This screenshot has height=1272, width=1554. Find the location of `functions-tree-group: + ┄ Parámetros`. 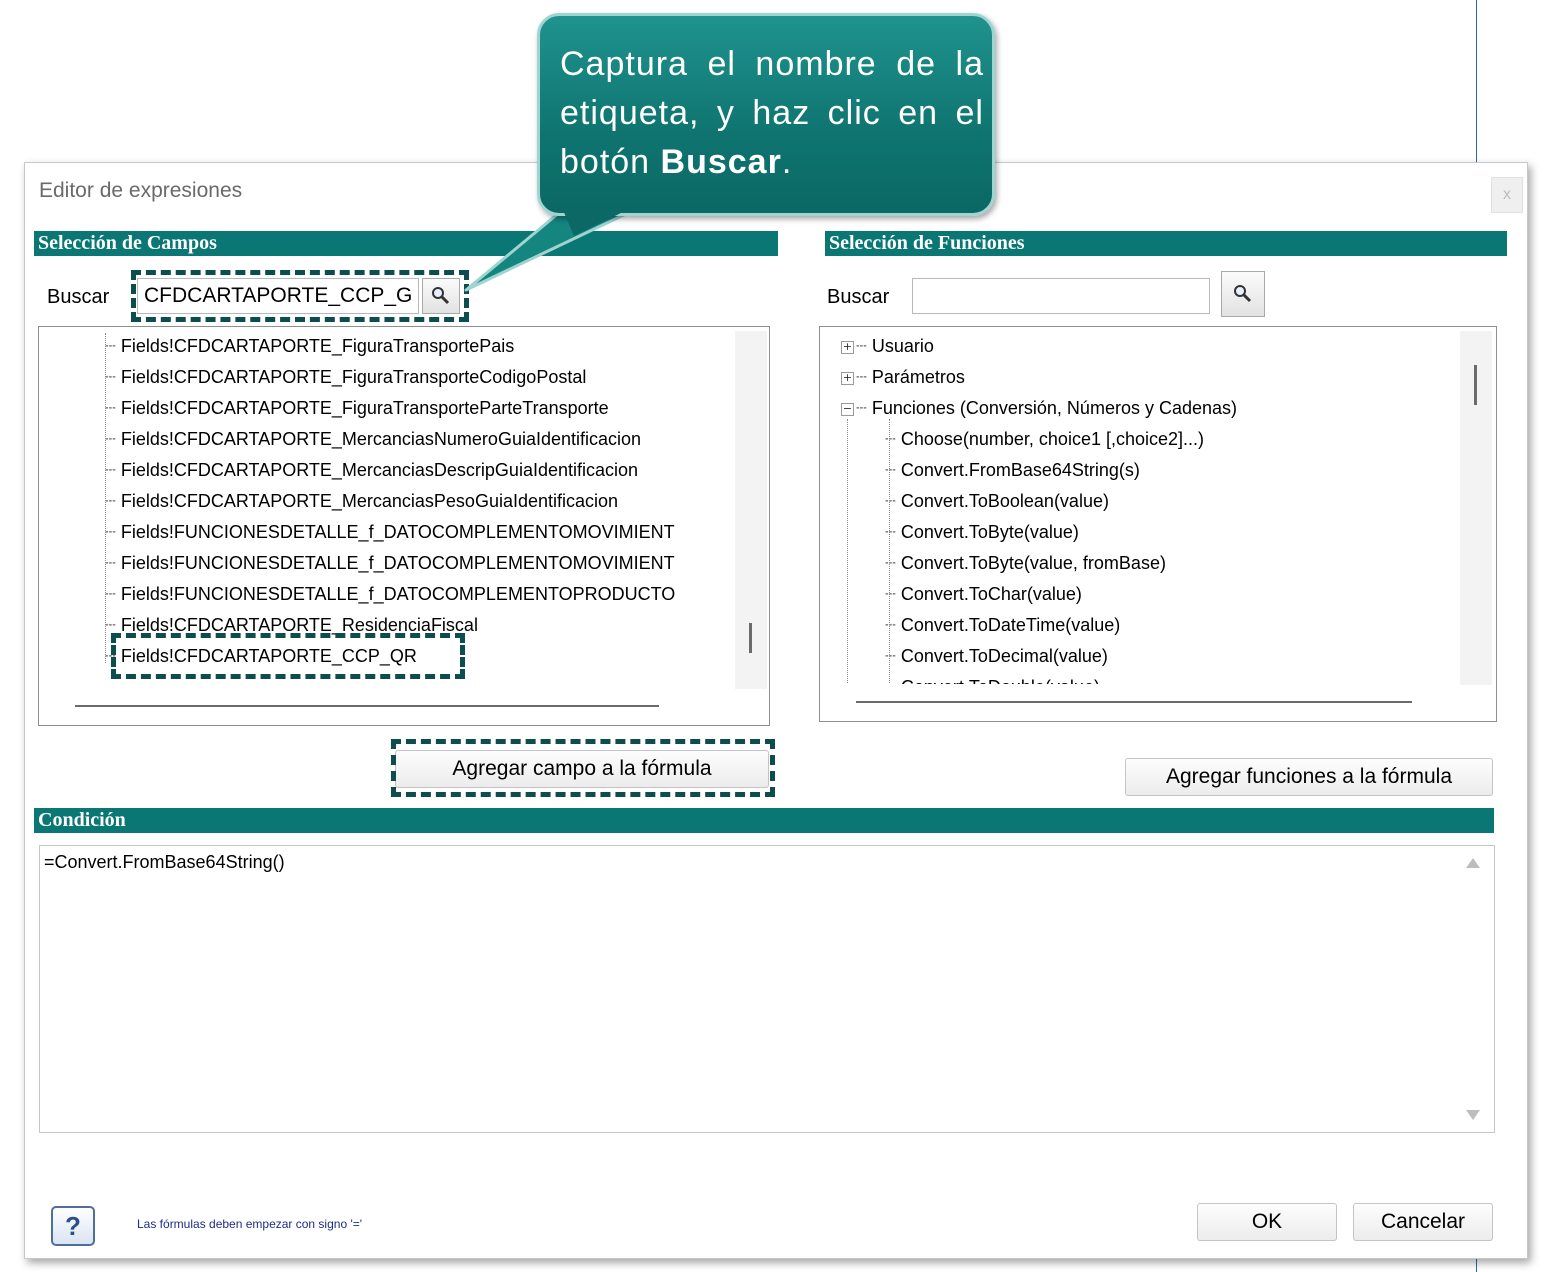

functions-tree-group: + ┄ Parámetros is located at coordinates (903, 377).